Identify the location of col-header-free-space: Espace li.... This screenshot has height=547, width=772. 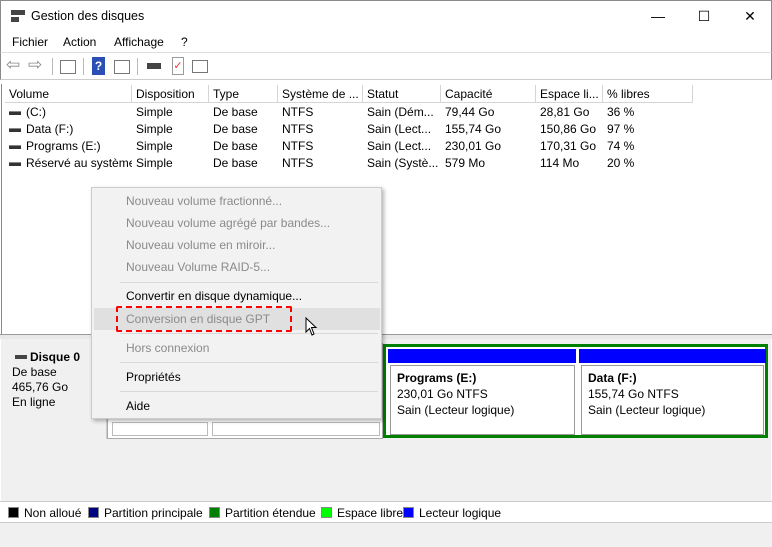
(569, 94).